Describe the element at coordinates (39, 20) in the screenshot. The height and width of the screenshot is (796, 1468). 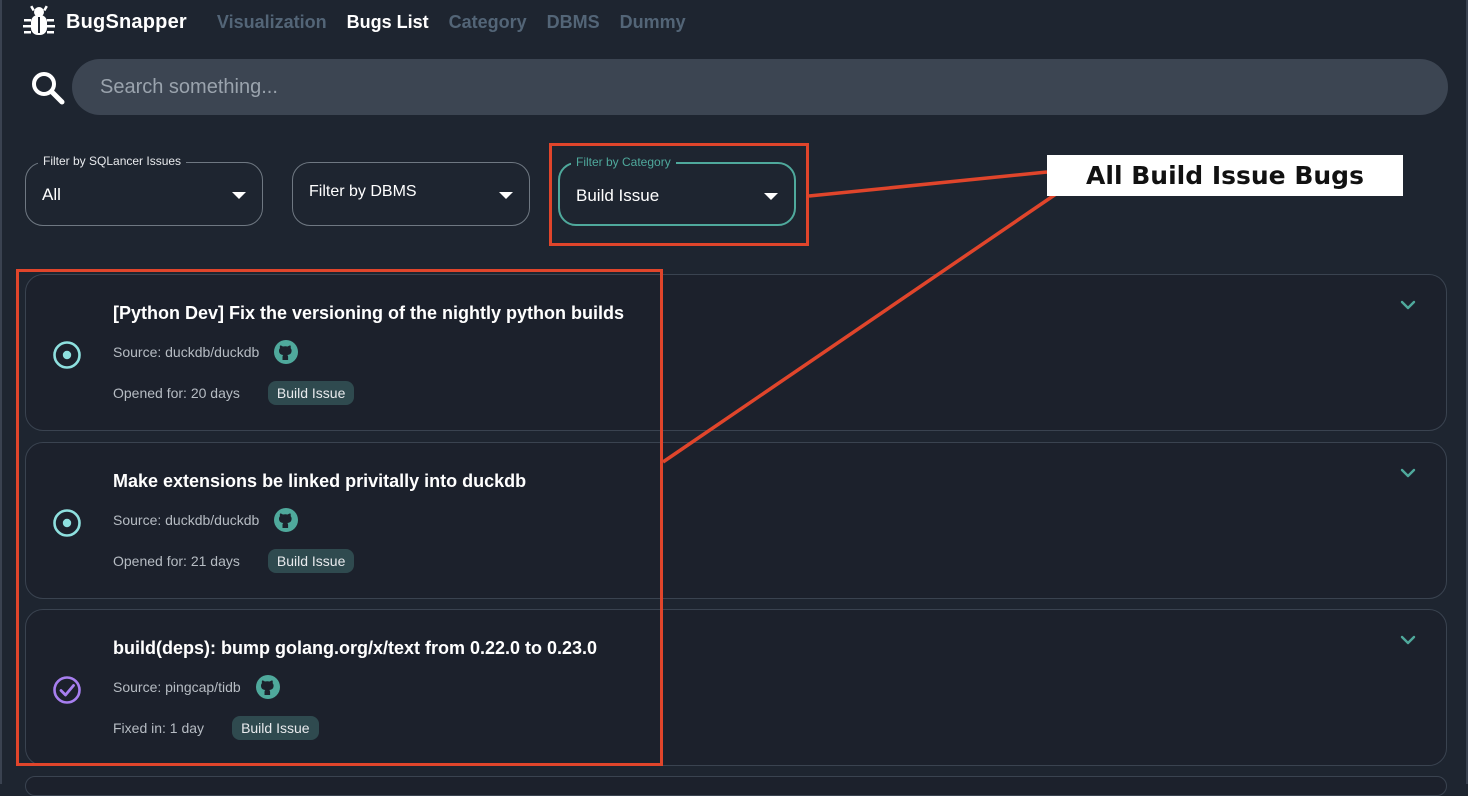
I see `bug-logo-icon` at that location.